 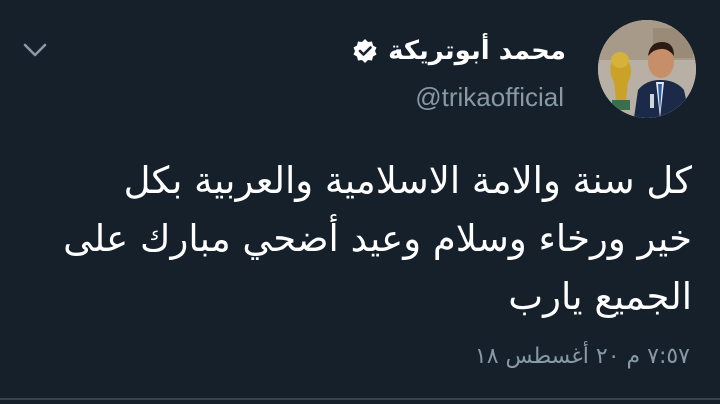 I want to click on divider, so click(x=360, y=399).